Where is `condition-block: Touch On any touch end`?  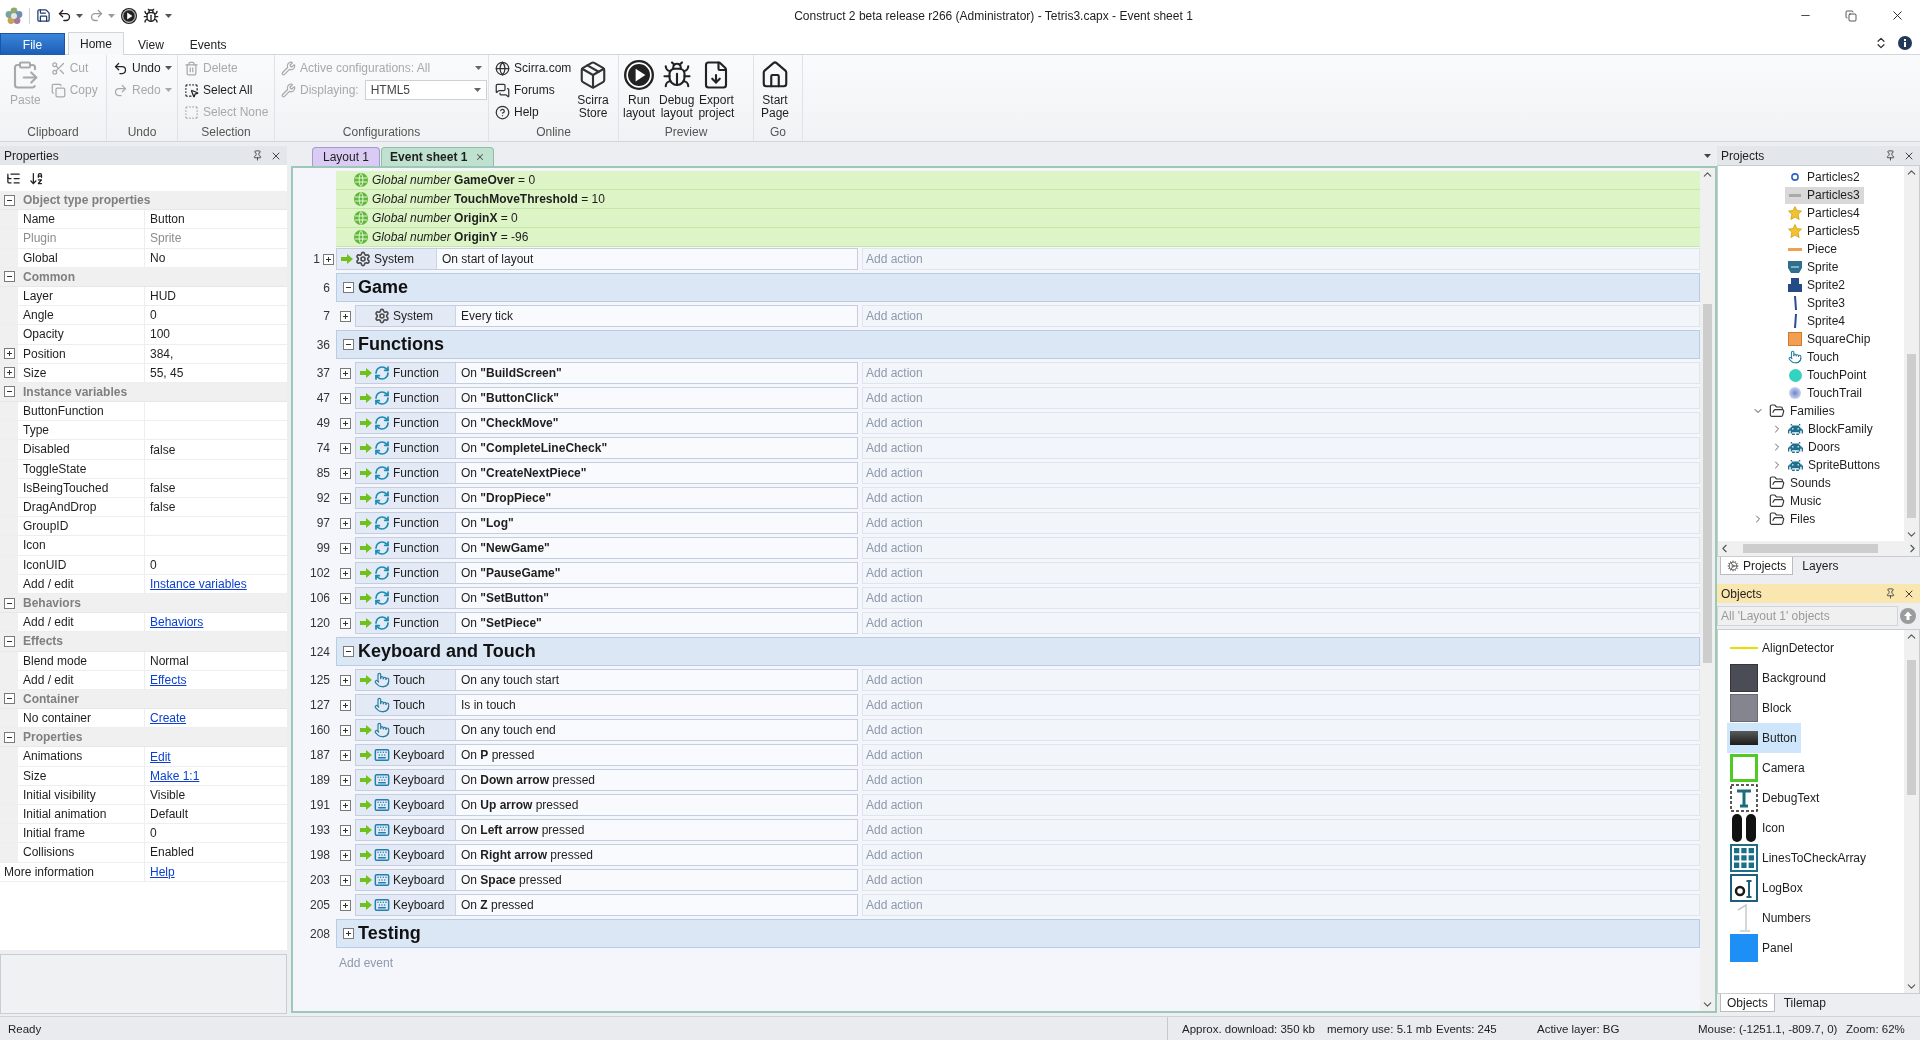
condition-block: Touch On any touch end is located at coordinates (606, 730).